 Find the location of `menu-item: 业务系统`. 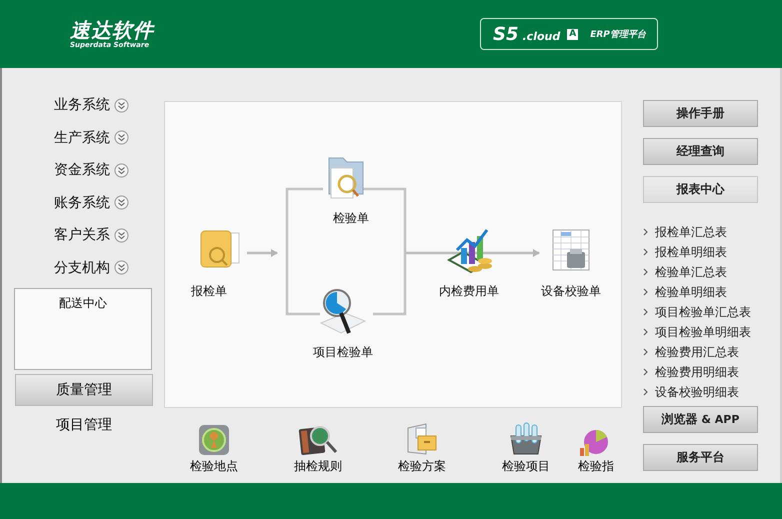

menu-item: 业务系统 is located at coordinates (82, 105).